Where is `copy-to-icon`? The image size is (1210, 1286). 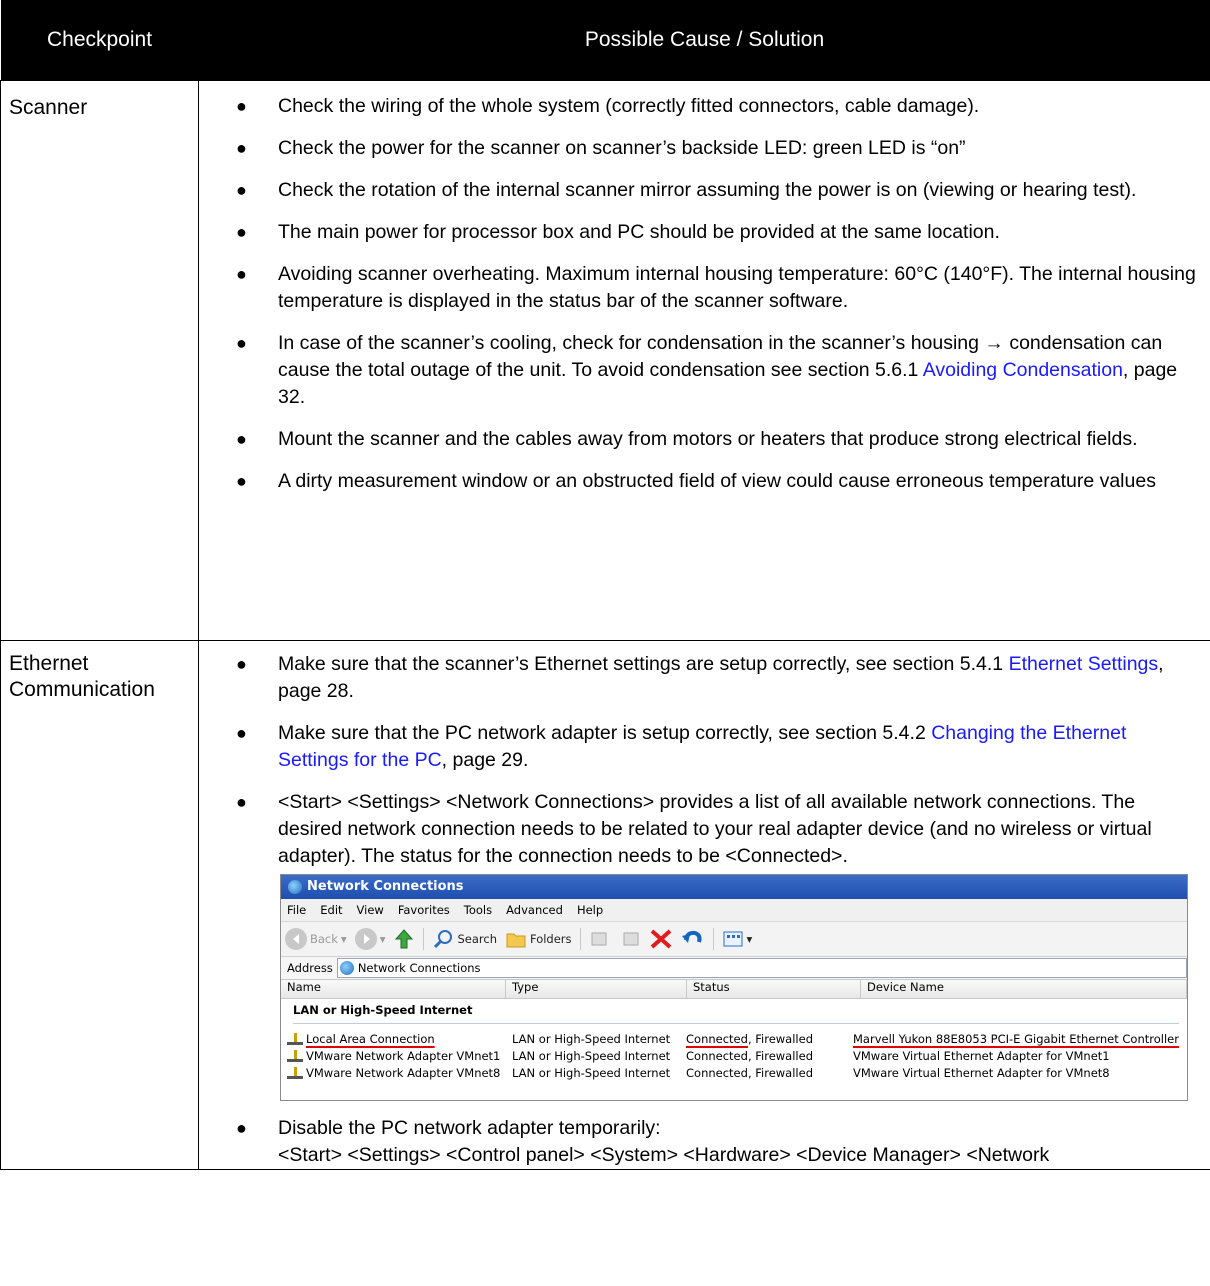 copy-to-icon is located at coordinates (631, 939).